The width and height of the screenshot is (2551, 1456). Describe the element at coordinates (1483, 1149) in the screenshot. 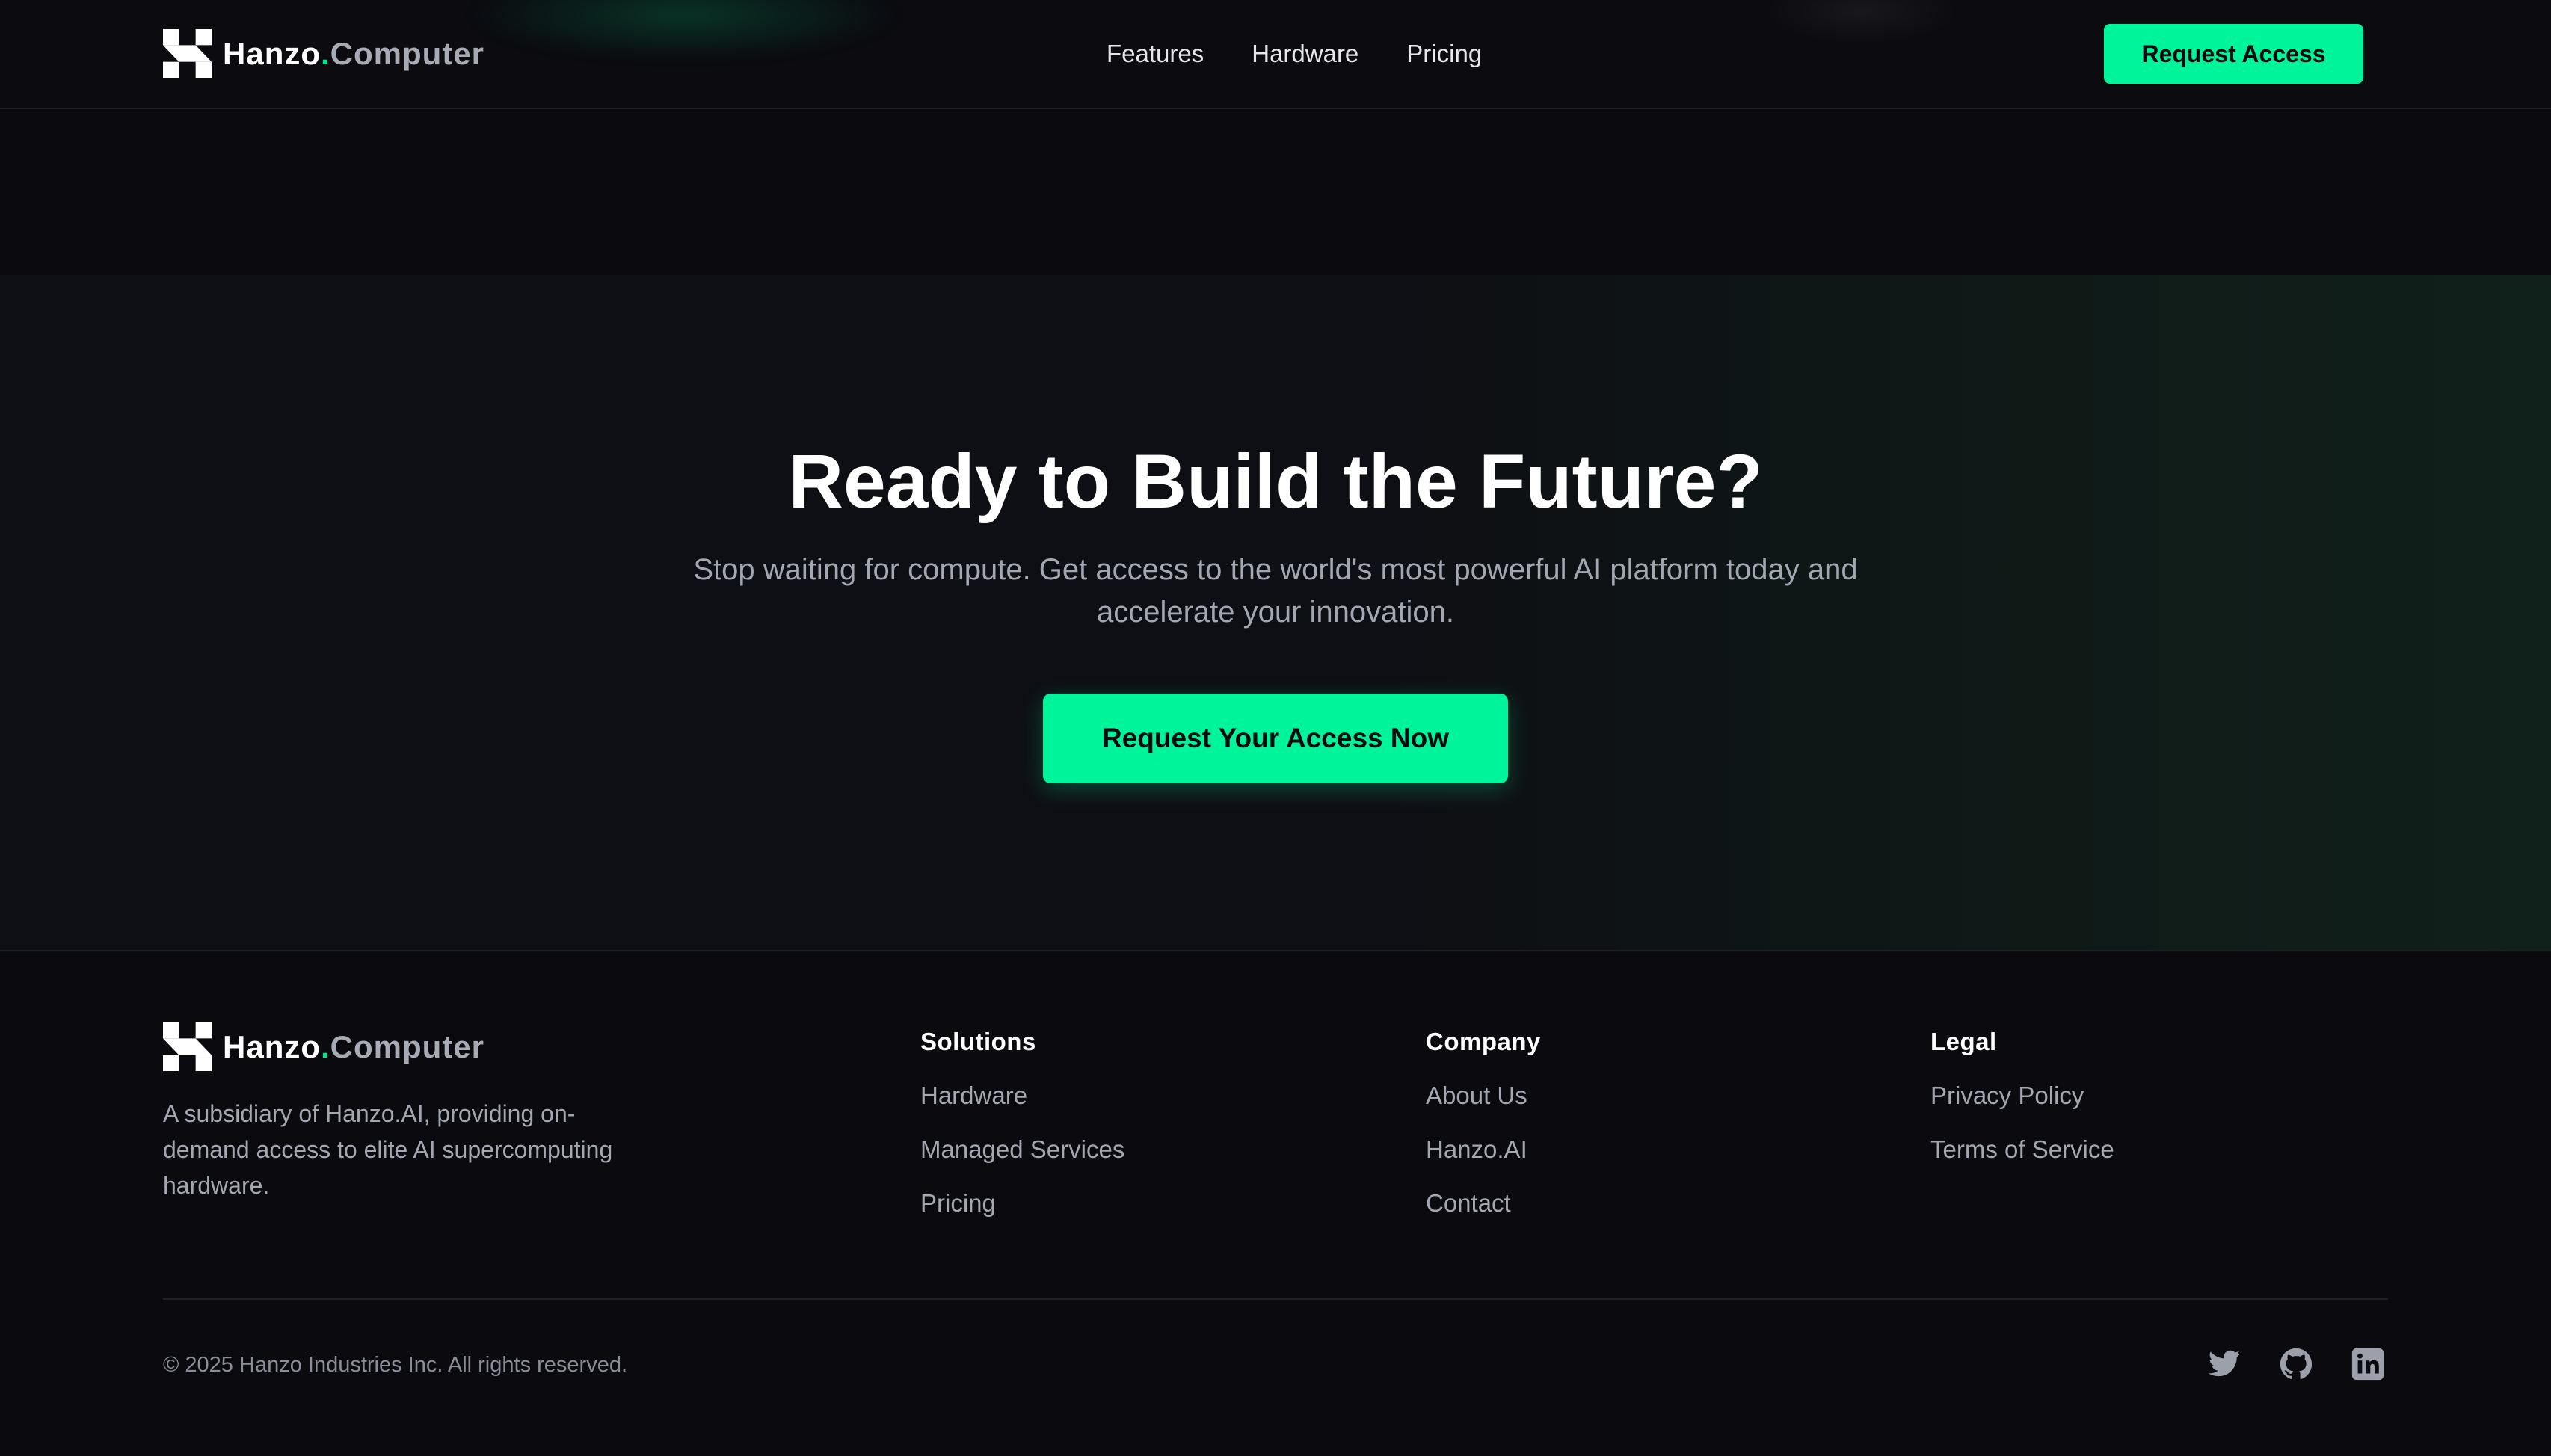

I see `footer-link-hanzo-ai: Hanzo.AI` at that location.